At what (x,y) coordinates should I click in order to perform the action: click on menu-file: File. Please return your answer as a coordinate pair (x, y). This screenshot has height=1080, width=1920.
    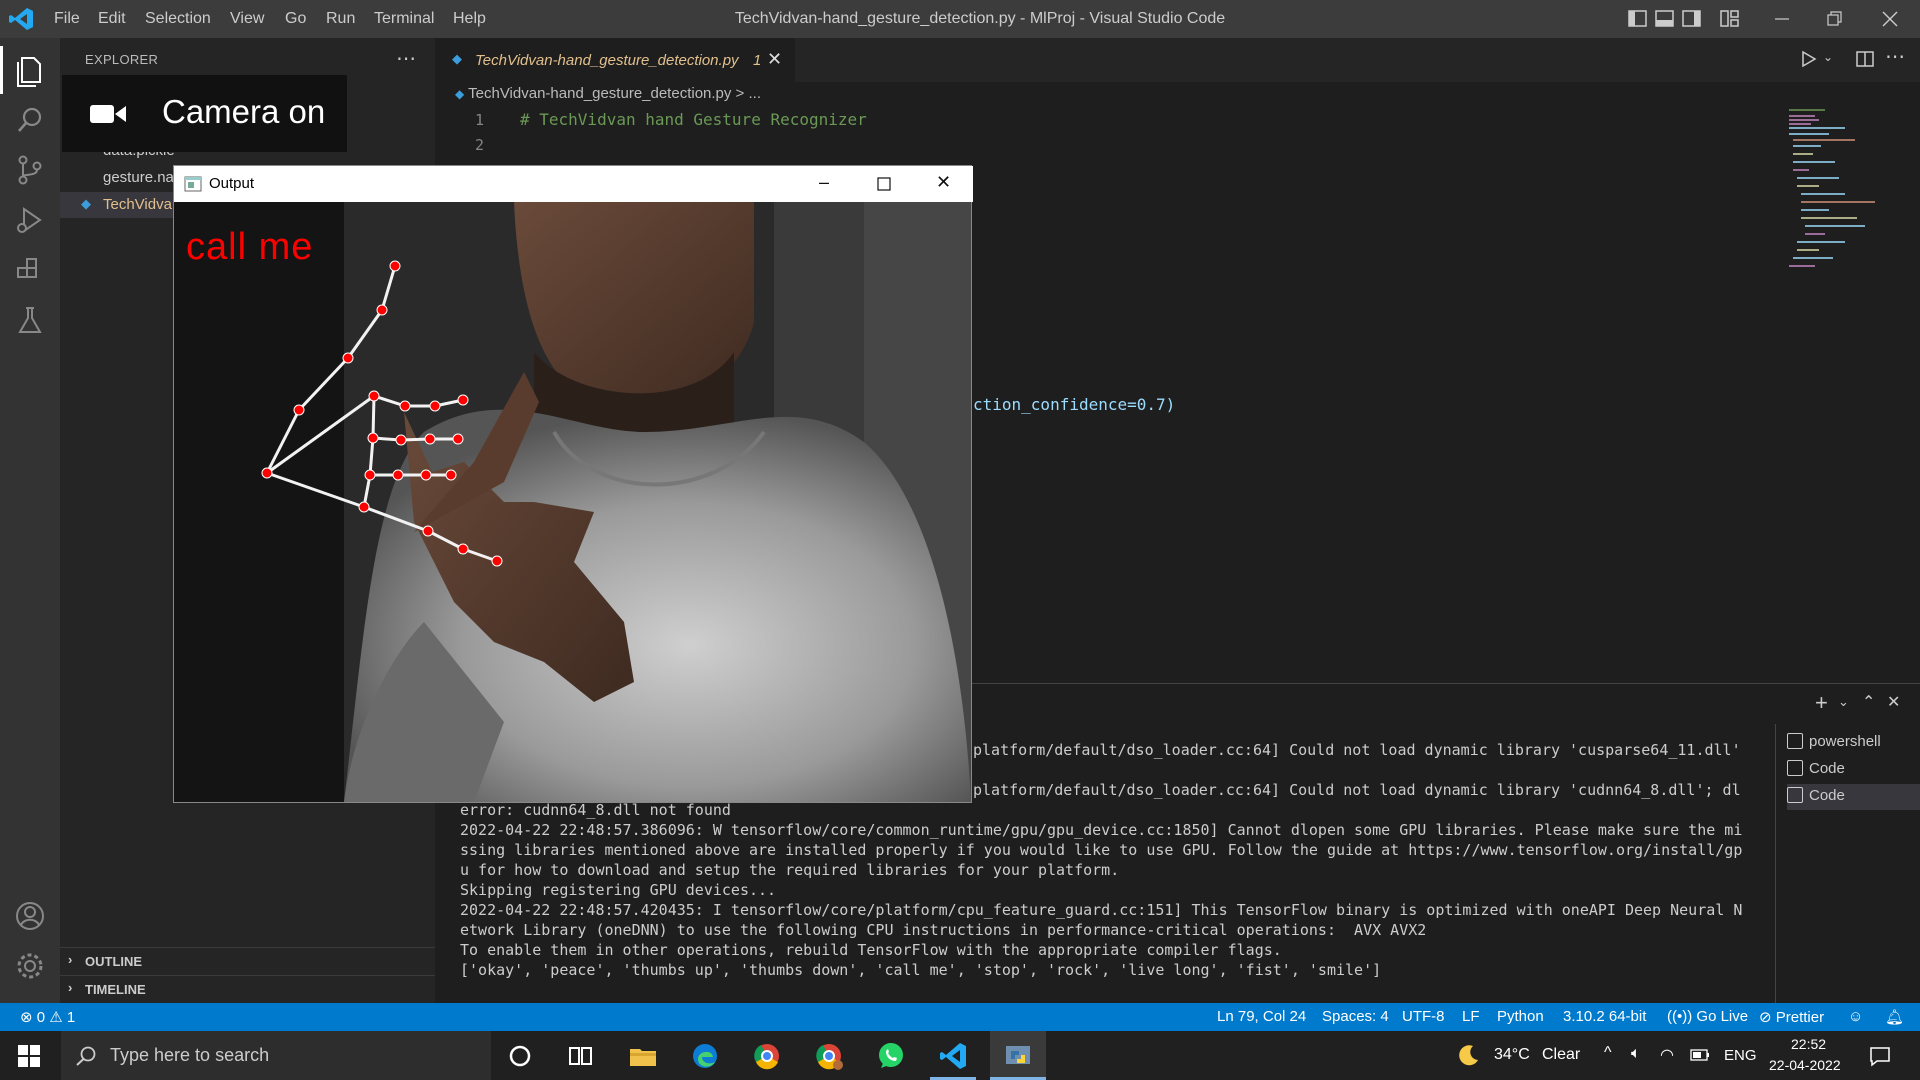
    Looking at the image, I should click on (67, 19).